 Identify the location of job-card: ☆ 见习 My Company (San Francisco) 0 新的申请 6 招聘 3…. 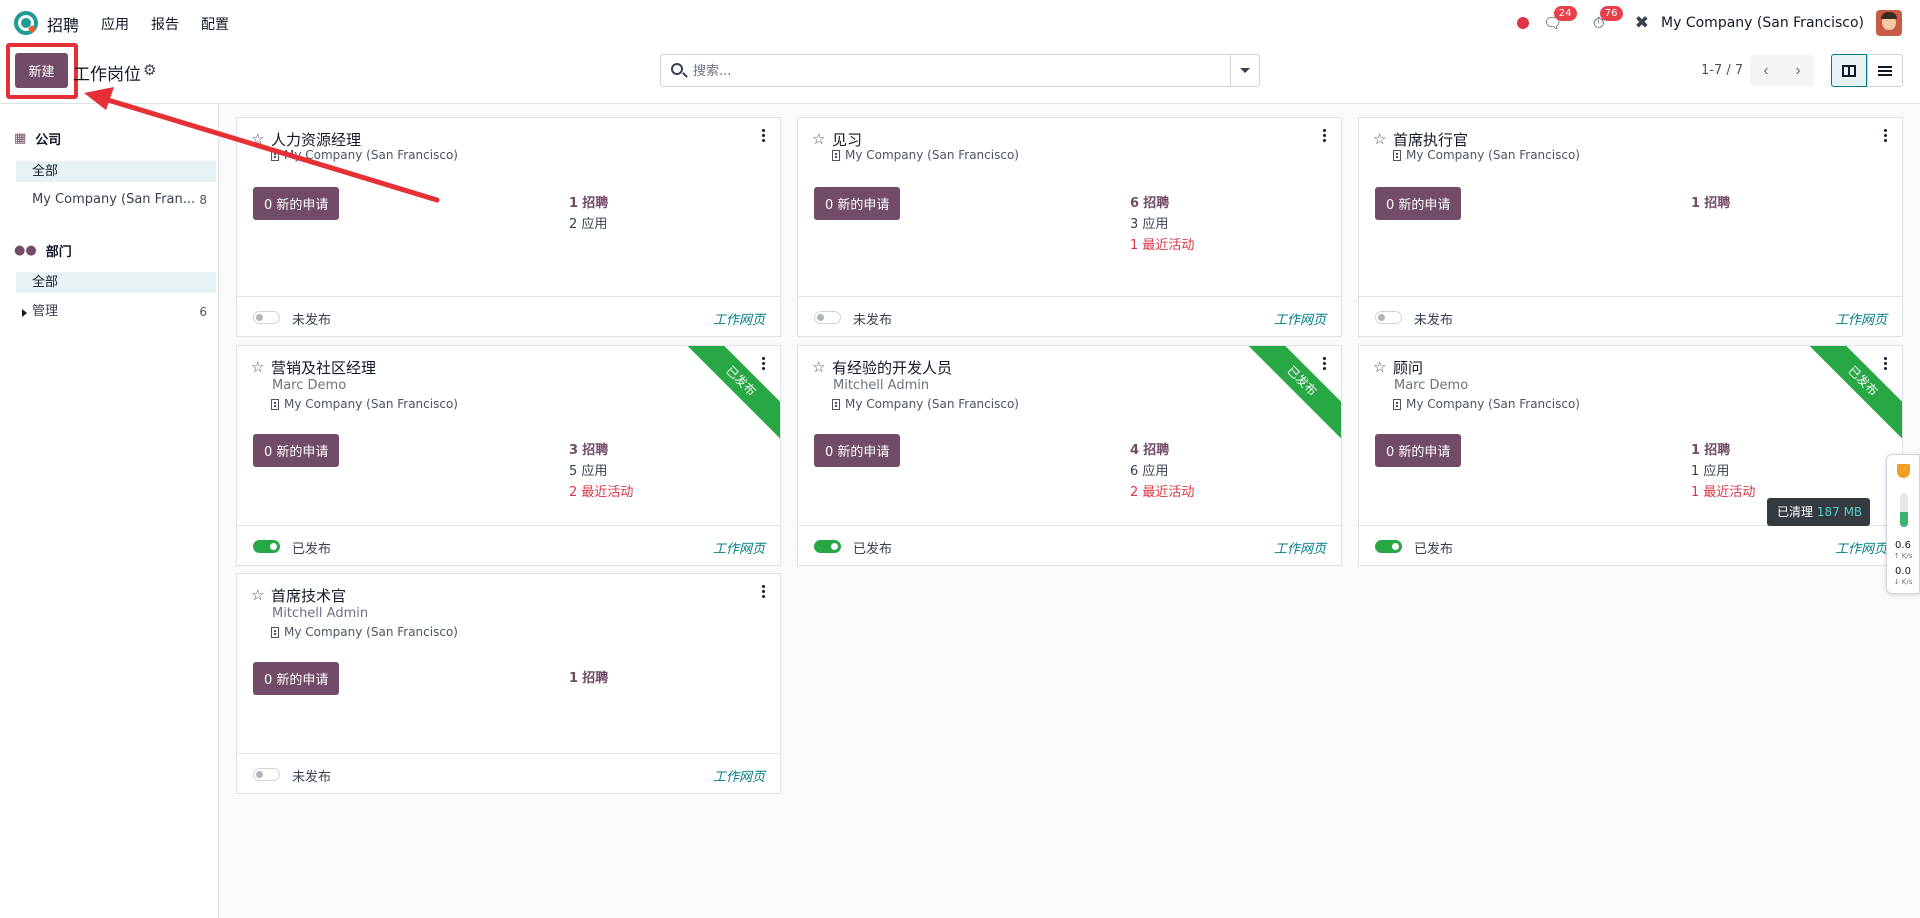
(1069, 227).